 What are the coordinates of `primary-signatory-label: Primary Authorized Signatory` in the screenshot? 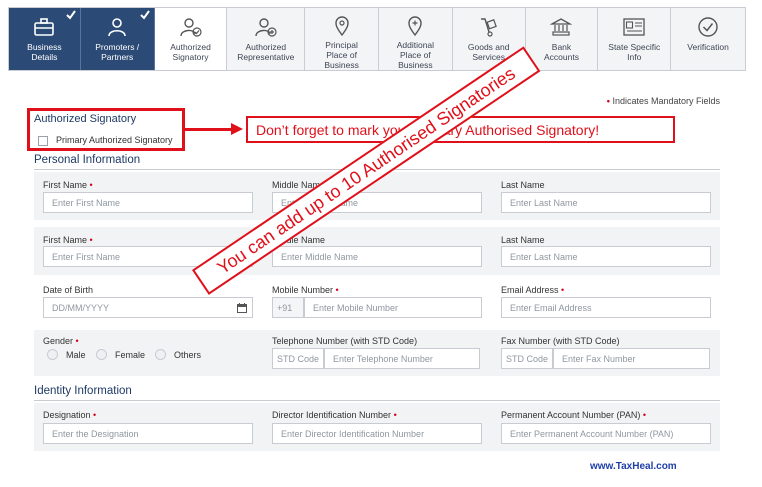 It's located at (114, 140).